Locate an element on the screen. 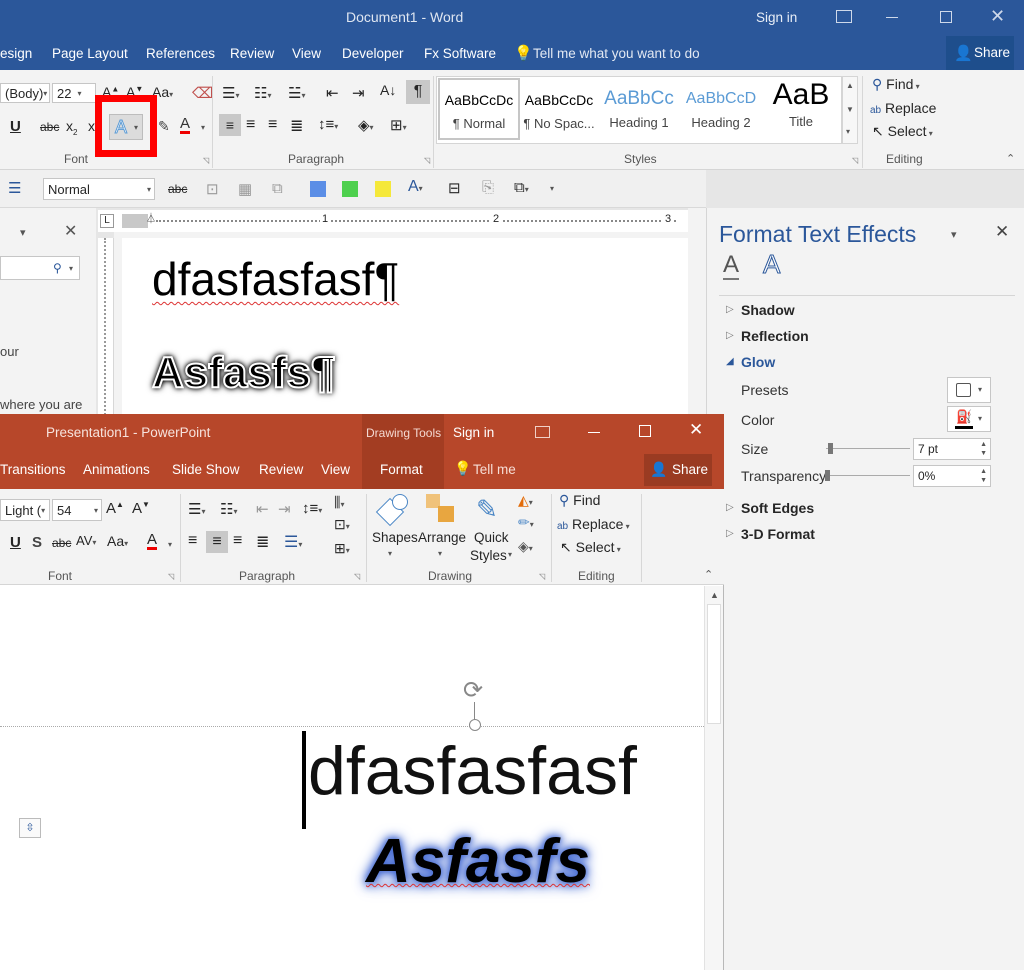 The image size is (1024, 970). close-icon: ✕ is located at coordinates (997, 16).